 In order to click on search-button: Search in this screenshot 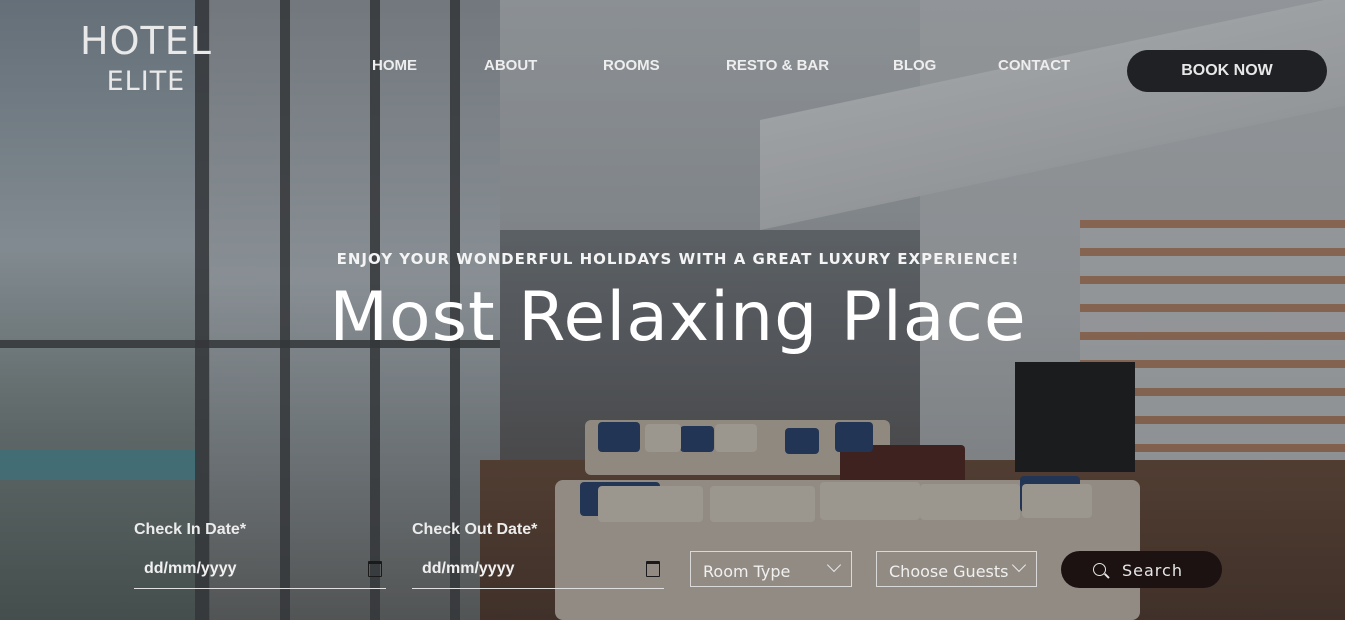, I will do `click(1141, 569)`.